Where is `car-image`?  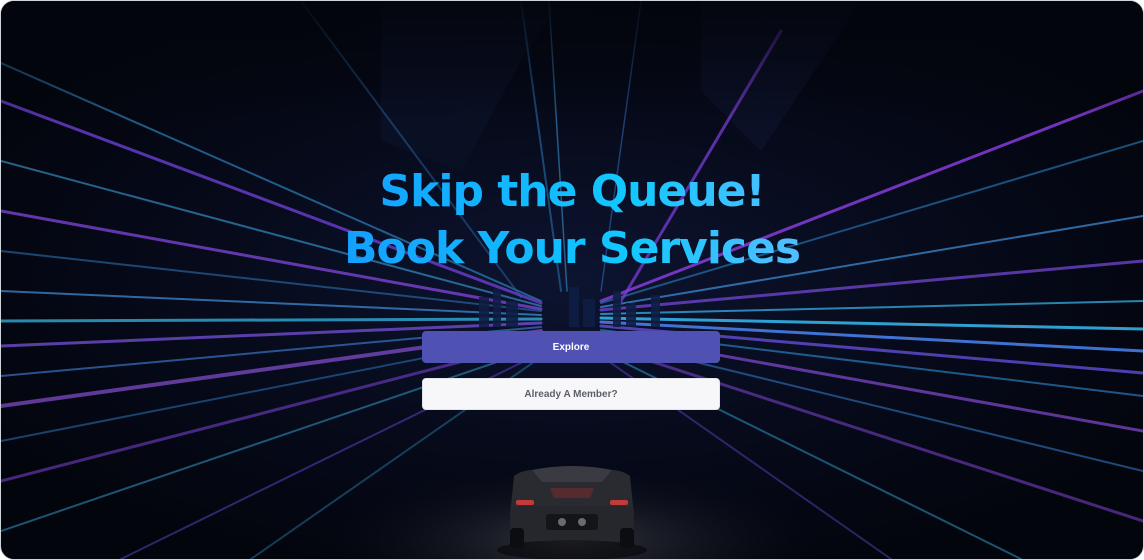 car-image is located at coordinates (572, 512).